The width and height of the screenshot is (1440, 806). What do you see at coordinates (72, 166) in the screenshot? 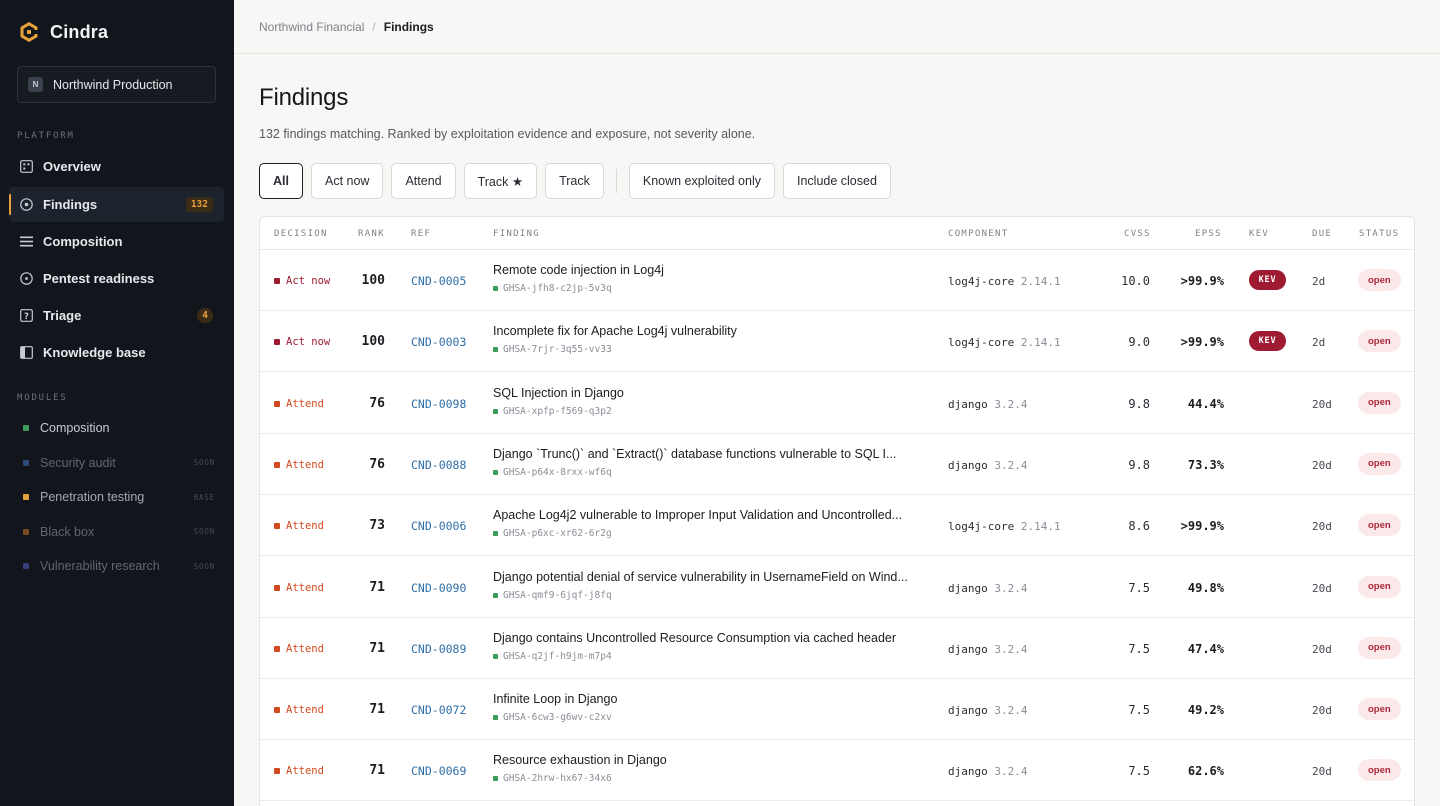
I see `nav-item-label: Overview` at bounding box center [72, 166].